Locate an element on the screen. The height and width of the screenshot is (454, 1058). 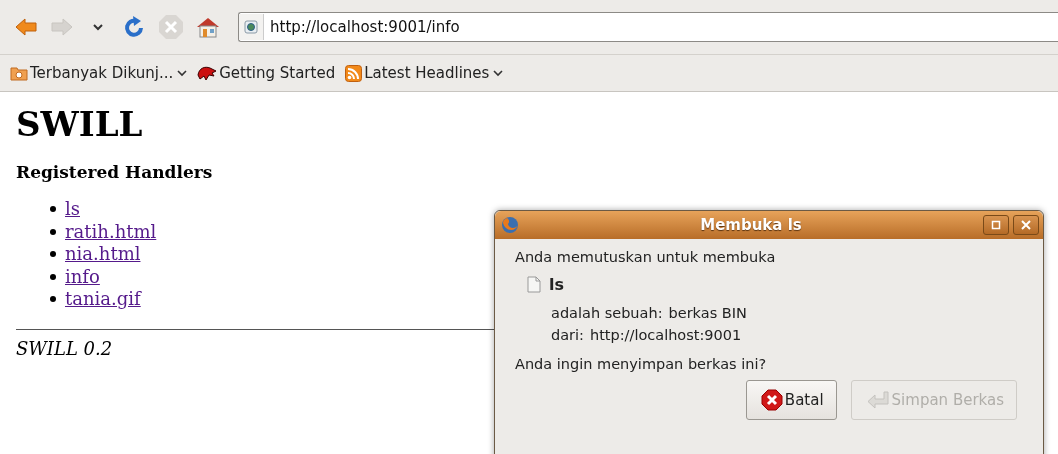
close-icon is located at coordinates (1026, 225).